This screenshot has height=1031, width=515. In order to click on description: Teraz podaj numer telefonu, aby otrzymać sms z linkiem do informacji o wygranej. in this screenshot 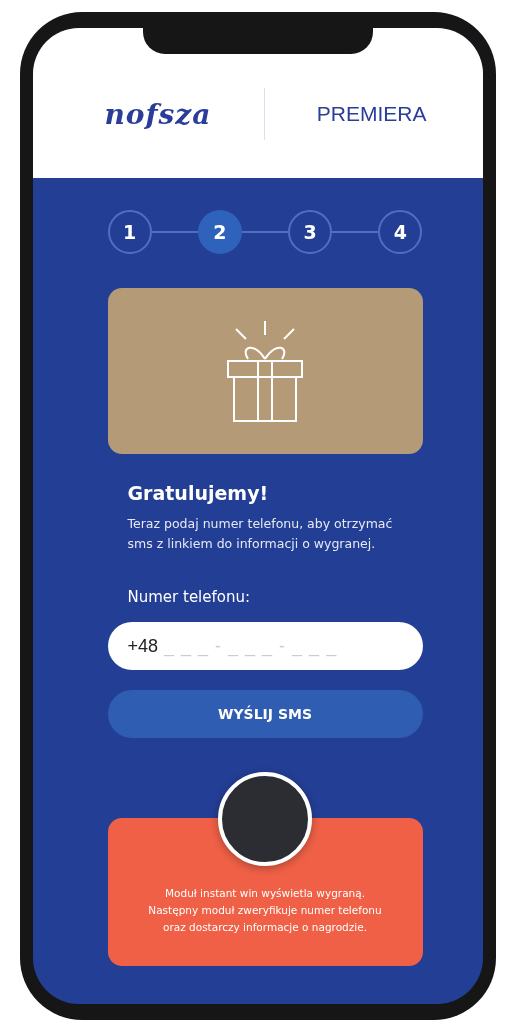, I will do `click(260, 534)`.